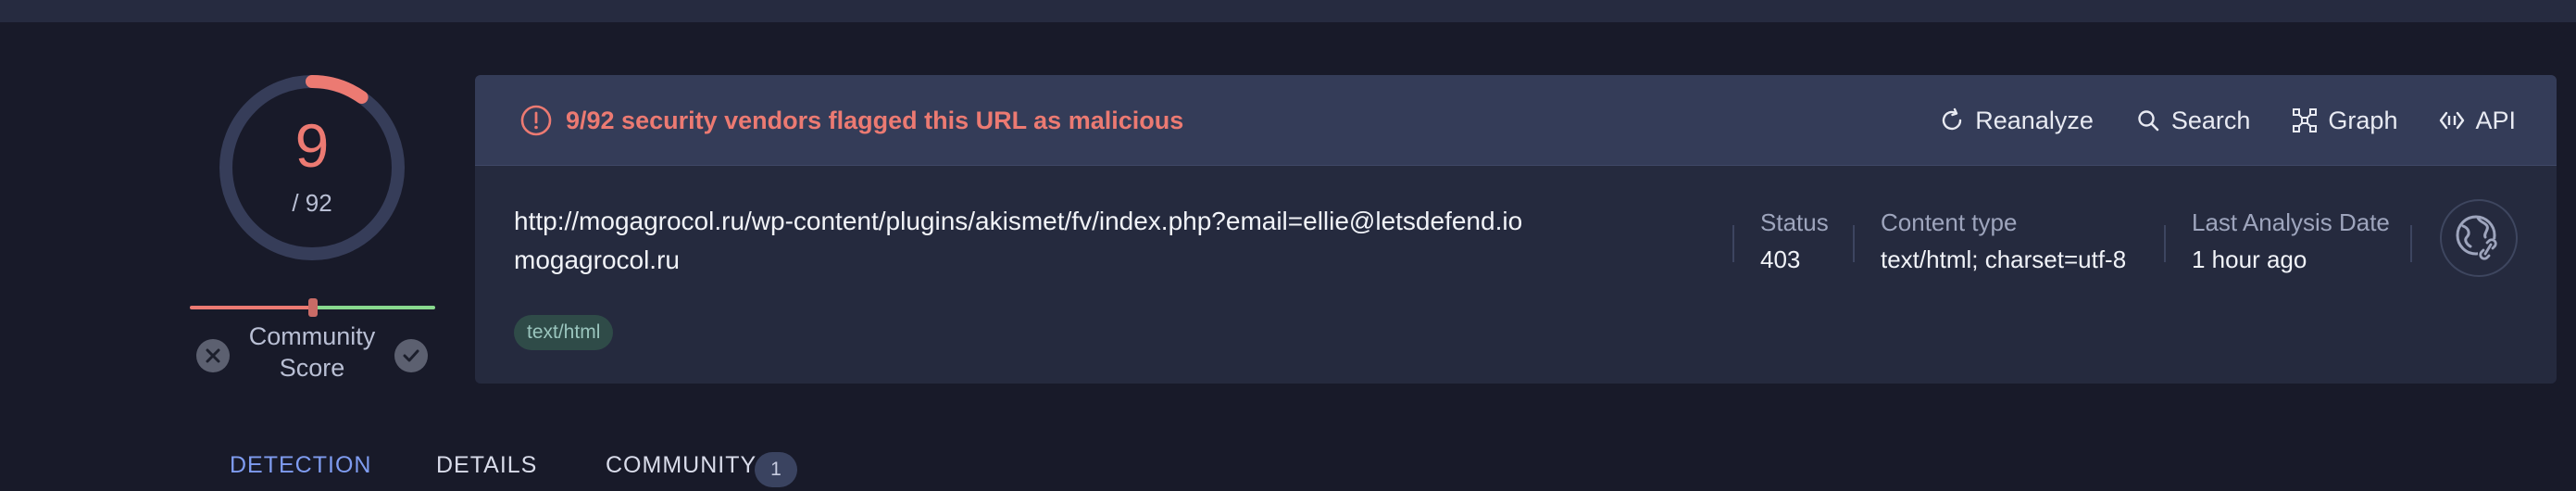  Describe the element at coordinates (597, 261) in the screenshot. I see `analyzed-domain-link: mogagrocol.ru` at that location.